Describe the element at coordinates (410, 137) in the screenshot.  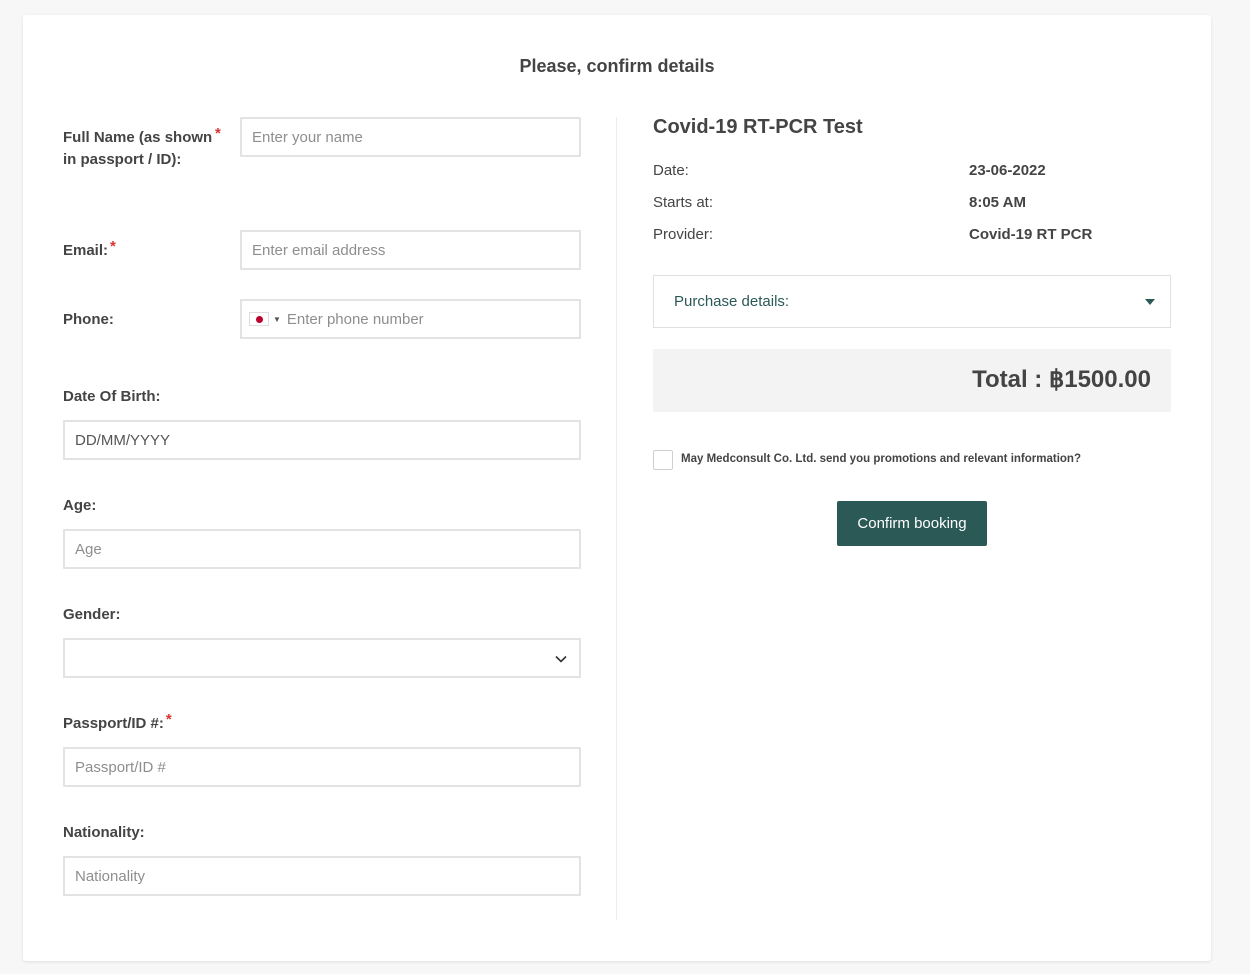
I see `full-name-input` at that location.